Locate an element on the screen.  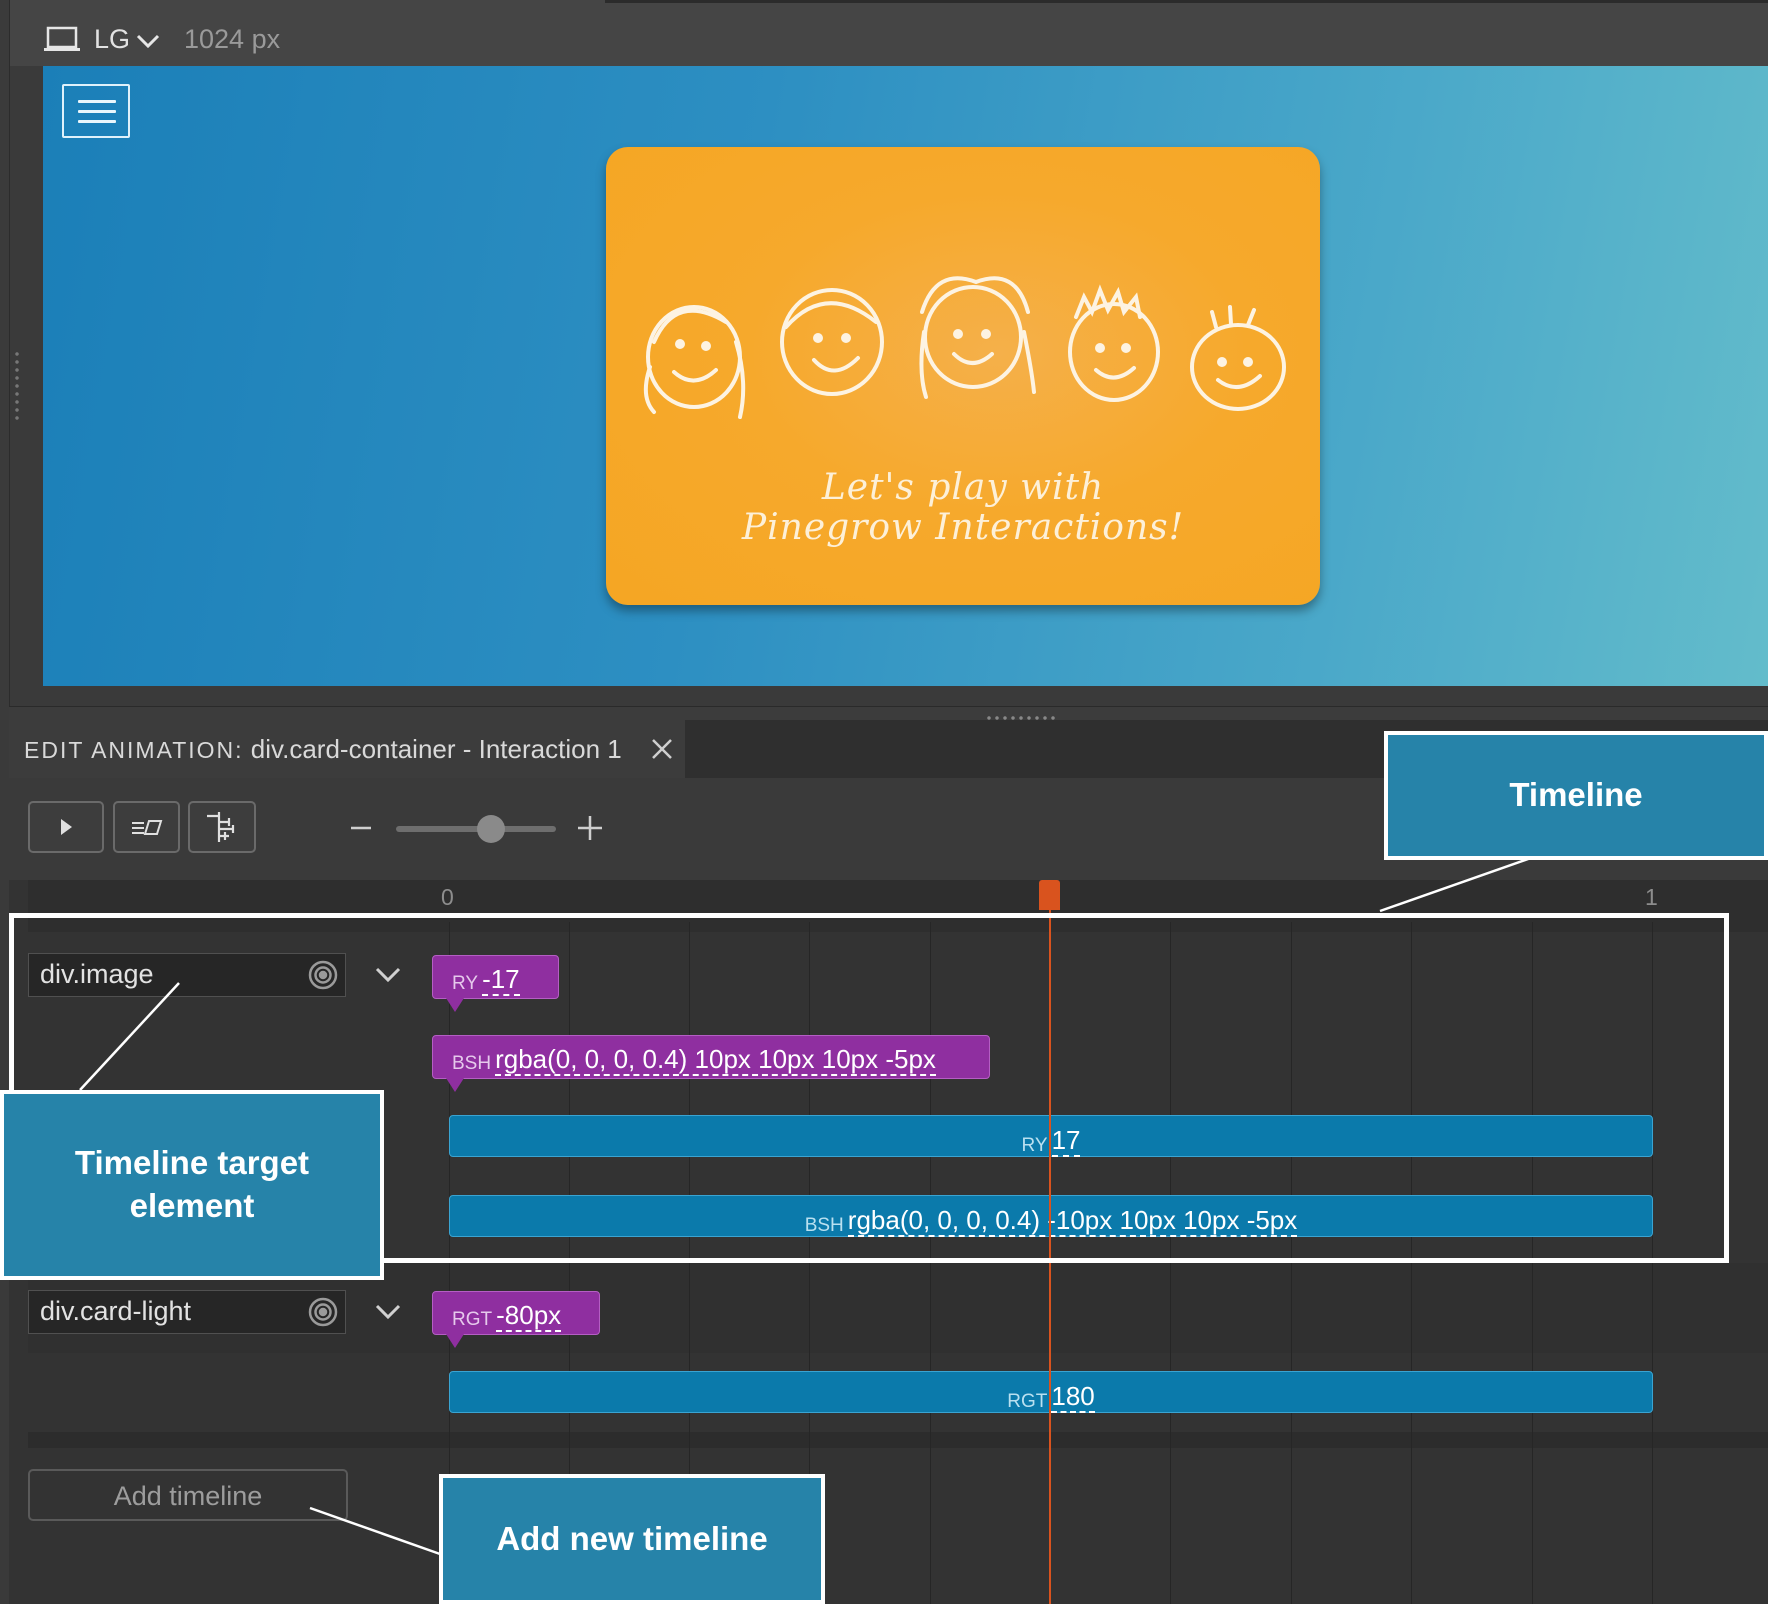
callout-target-line-1: Timeline target is located at coordinates (192, 1163).